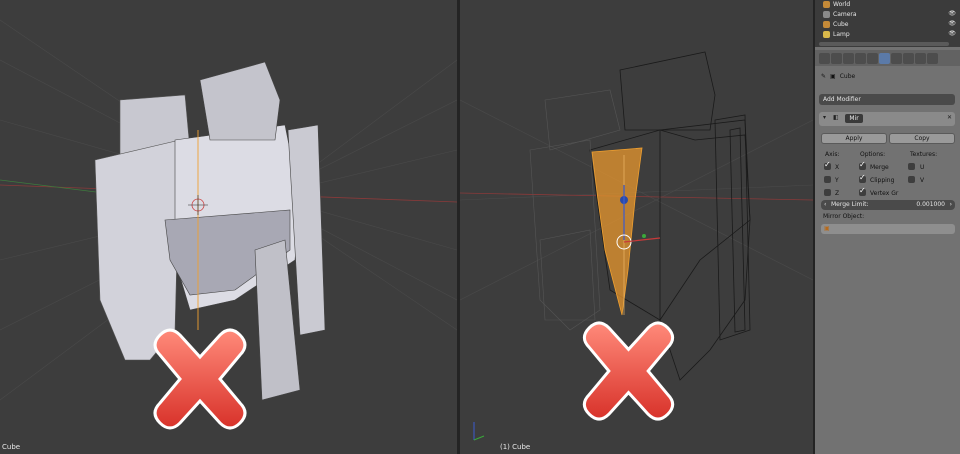  Describe the element at coordinates (908, 58) in the screenshot. I see `tab-material` at that location.